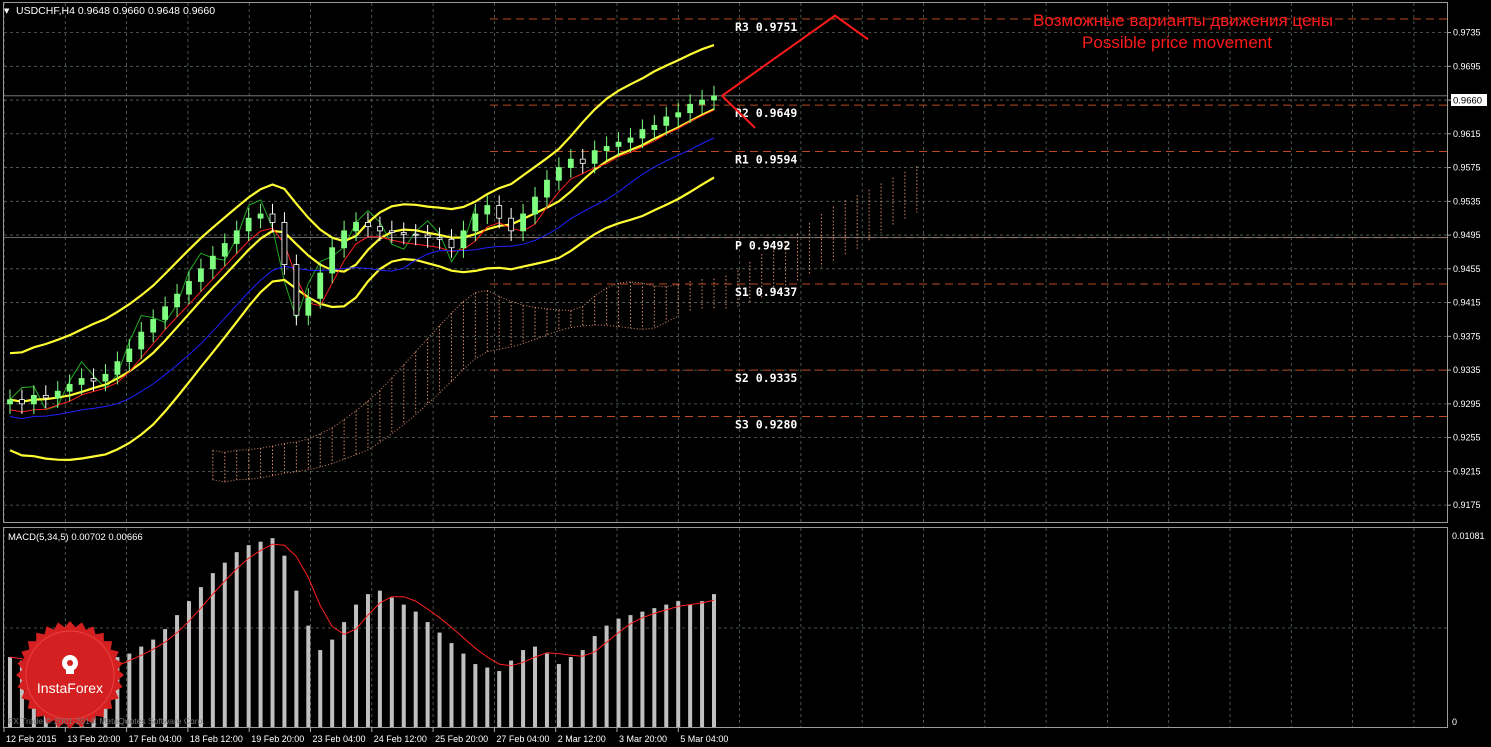  Describe the element at coordinates (766, 292) in the screenshot. I see `pivot-label-s1: S1 0.9437` at that location.